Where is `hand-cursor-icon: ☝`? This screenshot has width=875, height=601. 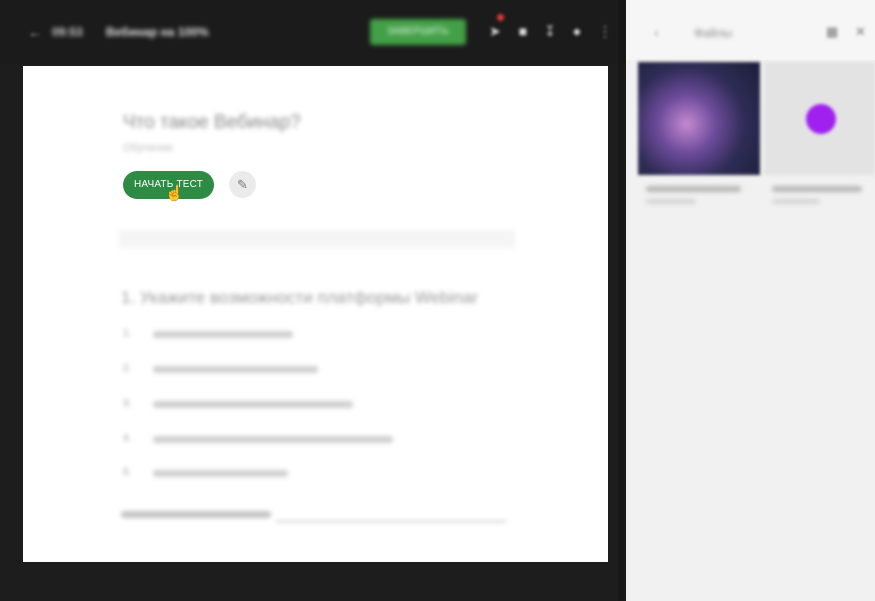 hand-cursor-icon: ☝ is located at coordinates (174, 193).